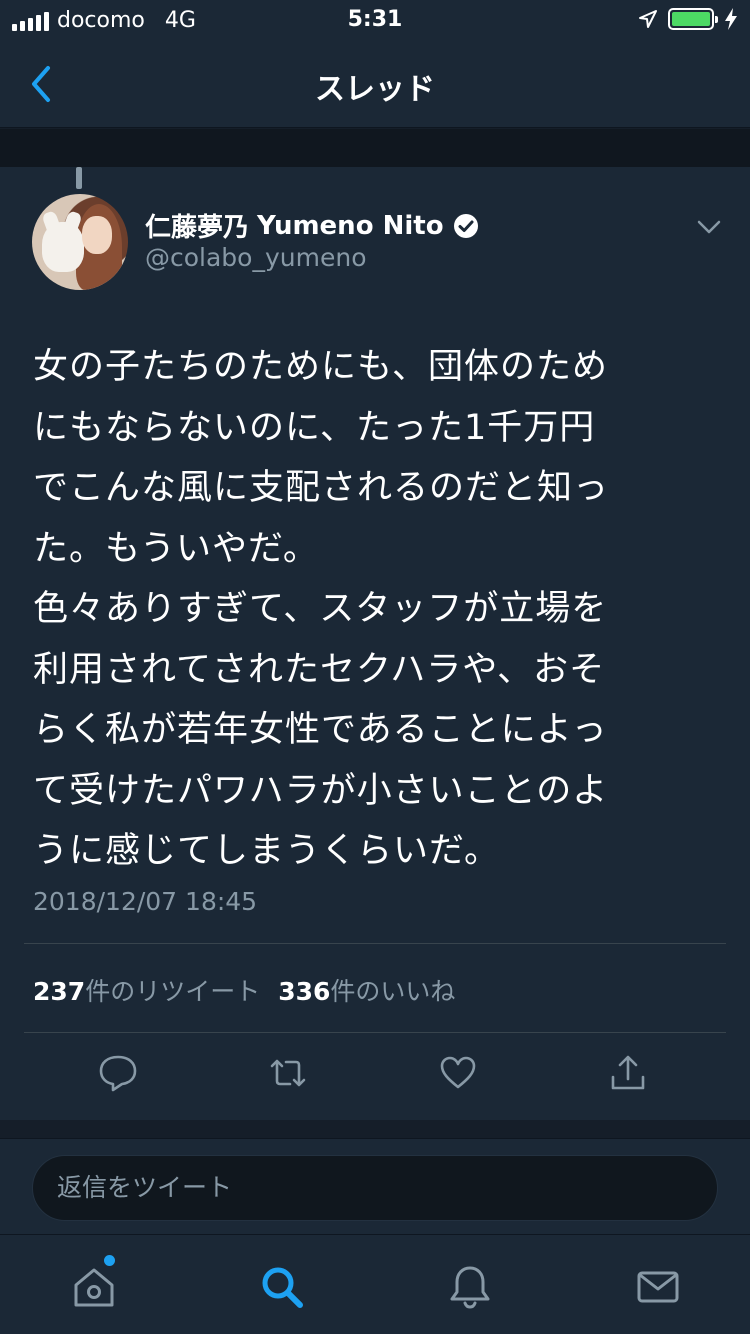 This screenshot has height=1334, width=750. I want to click on envelope-icon, so click(658, 1287).